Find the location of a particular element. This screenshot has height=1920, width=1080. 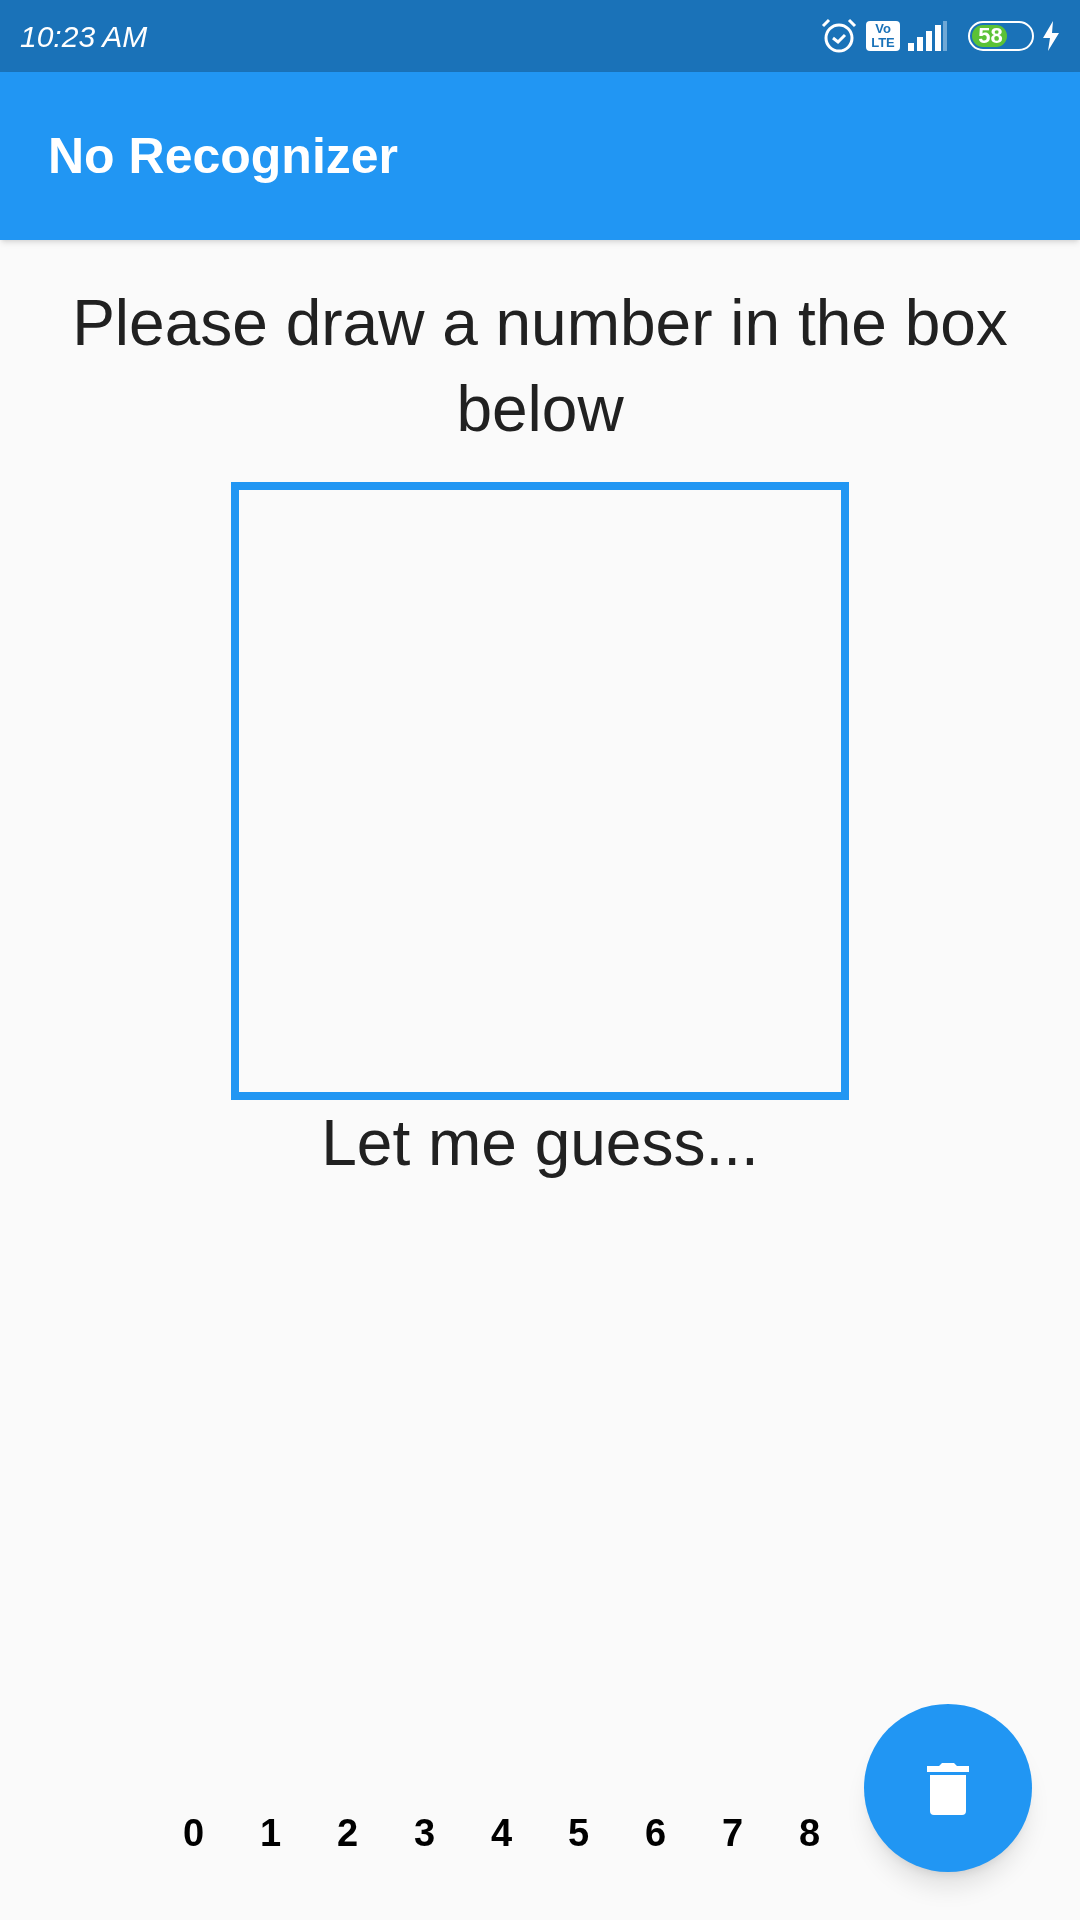

charging-icon is located at coordinates (1051, 36).